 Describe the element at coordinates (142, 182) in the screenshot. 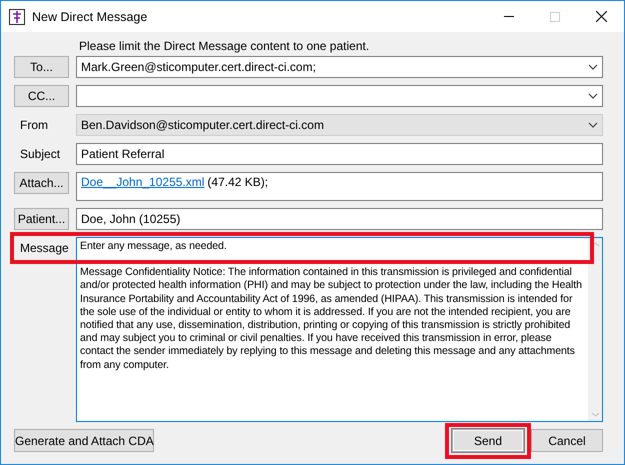

I see `attachment-link: Doe__John_10255.xml` at that location.